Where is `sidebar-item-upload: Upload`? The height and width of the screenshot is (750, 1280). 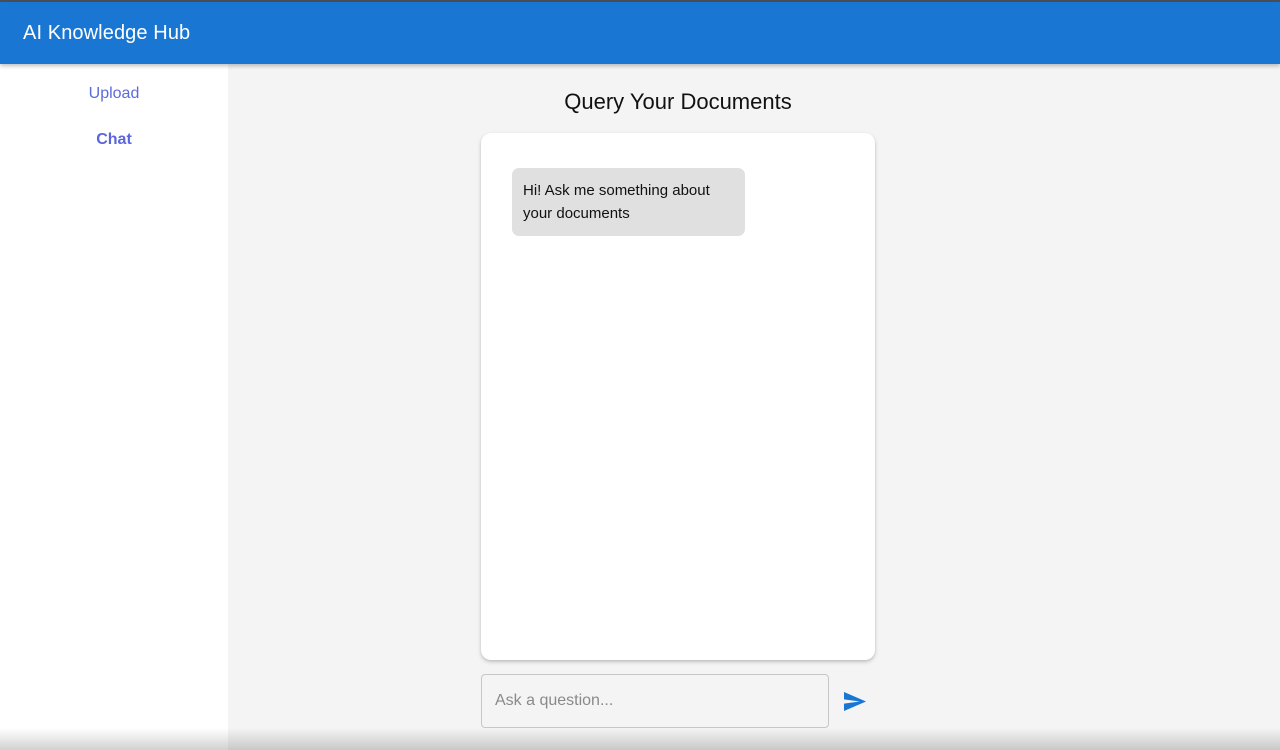 sidebar-item-upload: Upload is located at coordinates (114, 94).